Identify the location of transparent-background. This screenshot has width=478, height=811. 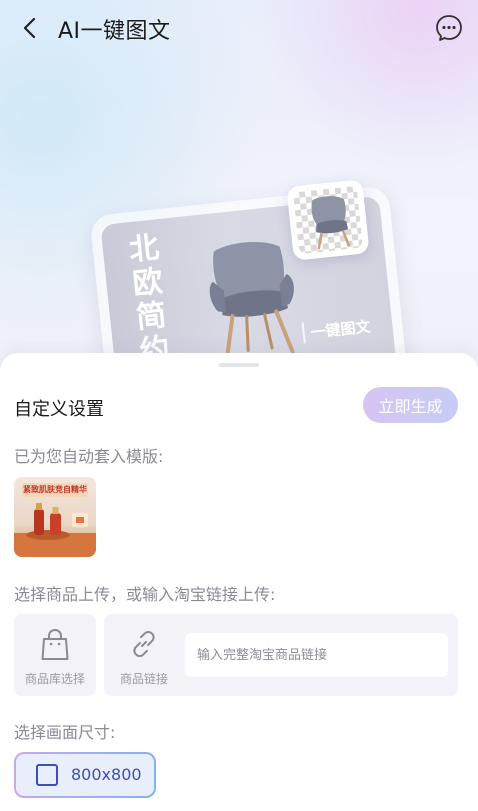
(328, 220).